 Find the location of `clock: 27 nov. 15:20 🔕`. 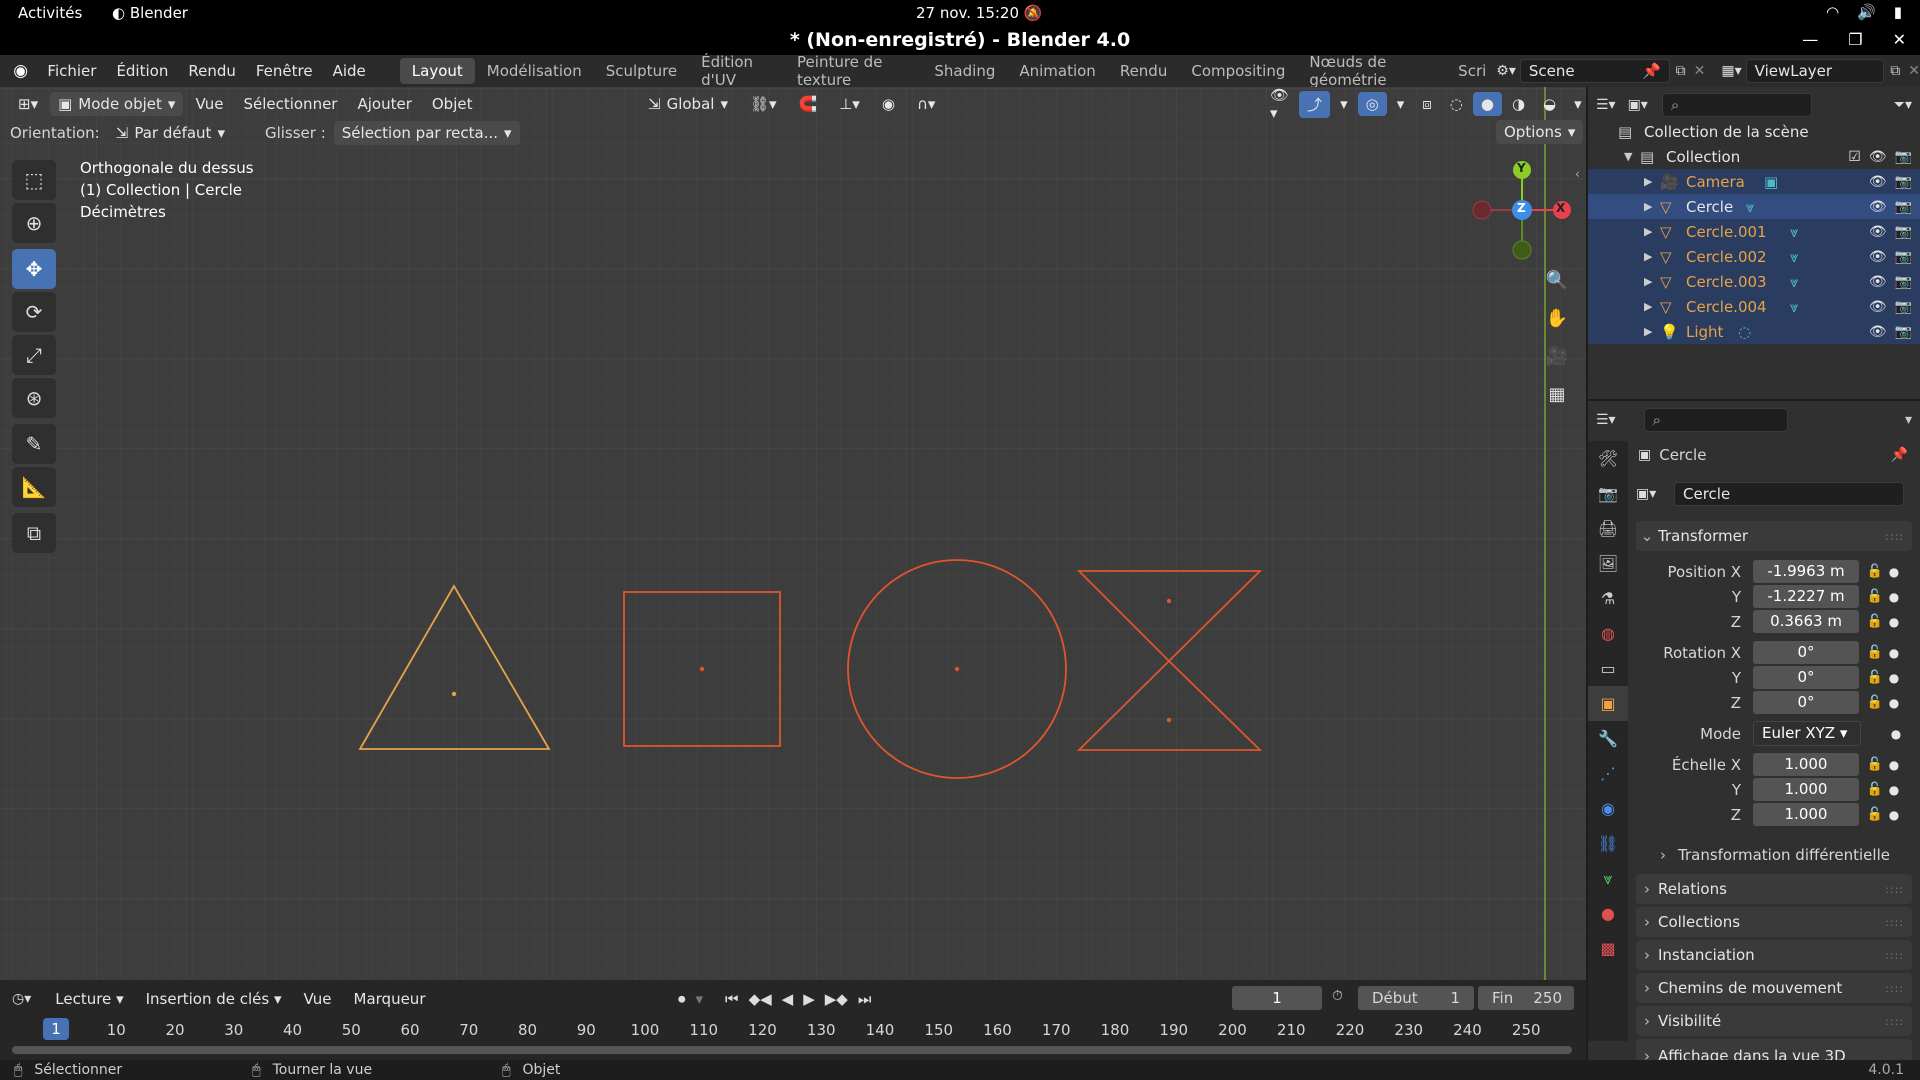

clock: 27 nov. 15:20 🔕 is located at coordinates (979, 13).